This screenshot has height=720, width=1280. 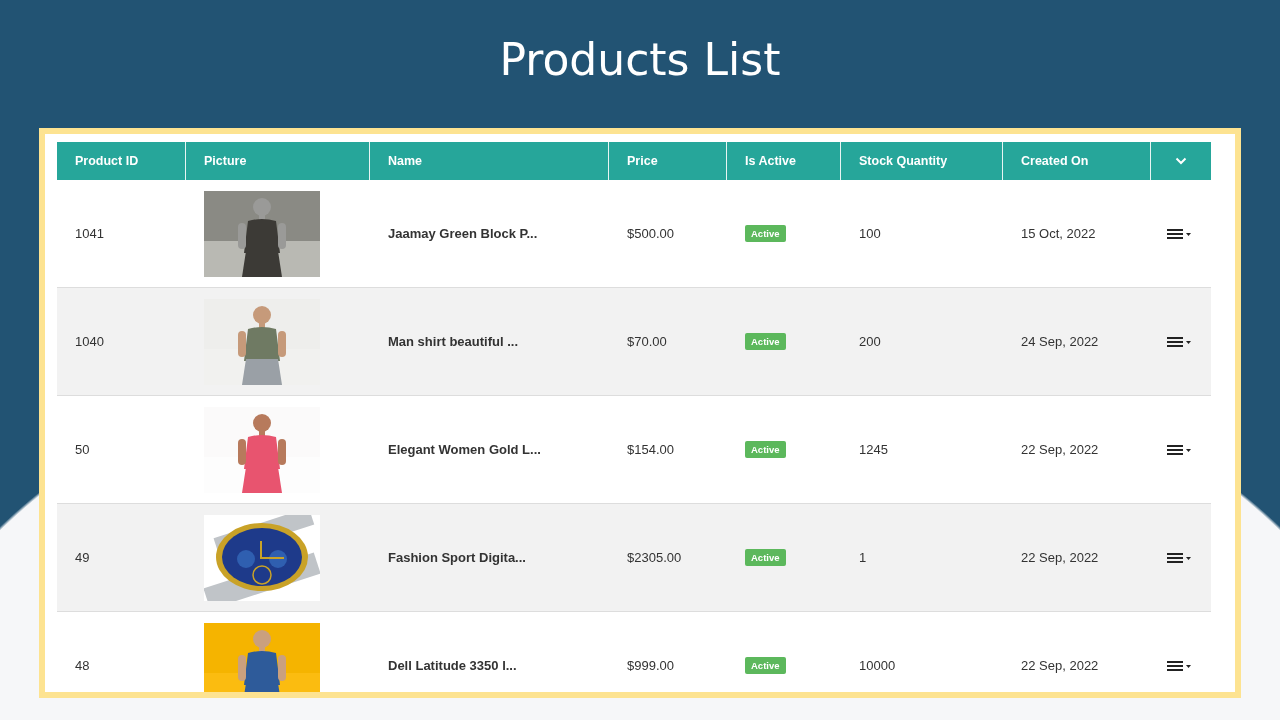 I want to click on column-header: Is Active, so click(x=770, y=161).